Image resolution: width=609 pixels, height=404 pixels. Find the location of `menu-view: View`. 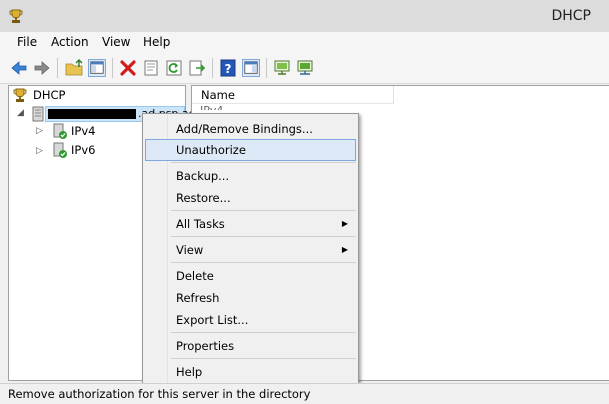

menu-view: View is located at coordinates (116, 42).